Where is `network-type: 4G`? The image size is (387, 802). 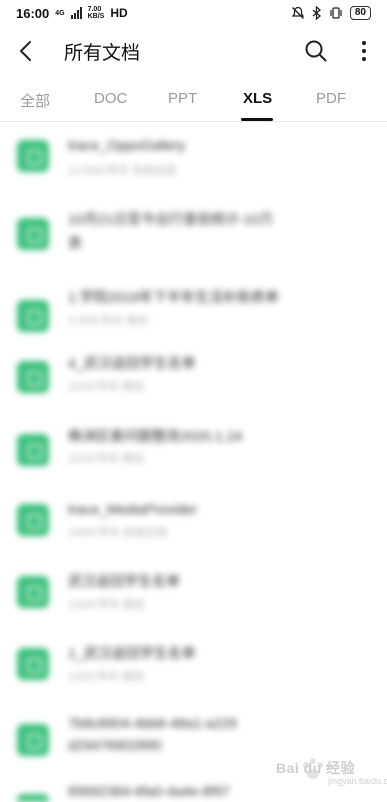 network-type: 4G is located at coordinates (60, 13).